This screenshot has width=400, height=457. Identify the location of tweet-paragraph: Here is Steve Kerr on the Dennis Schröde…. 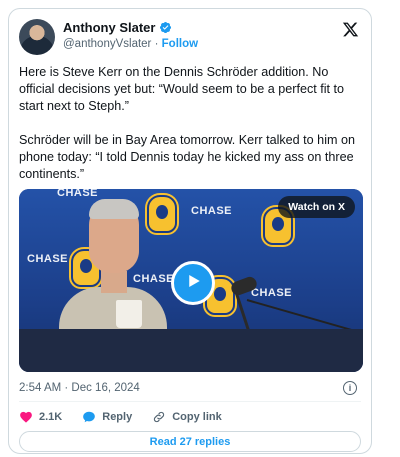
(182, 89).